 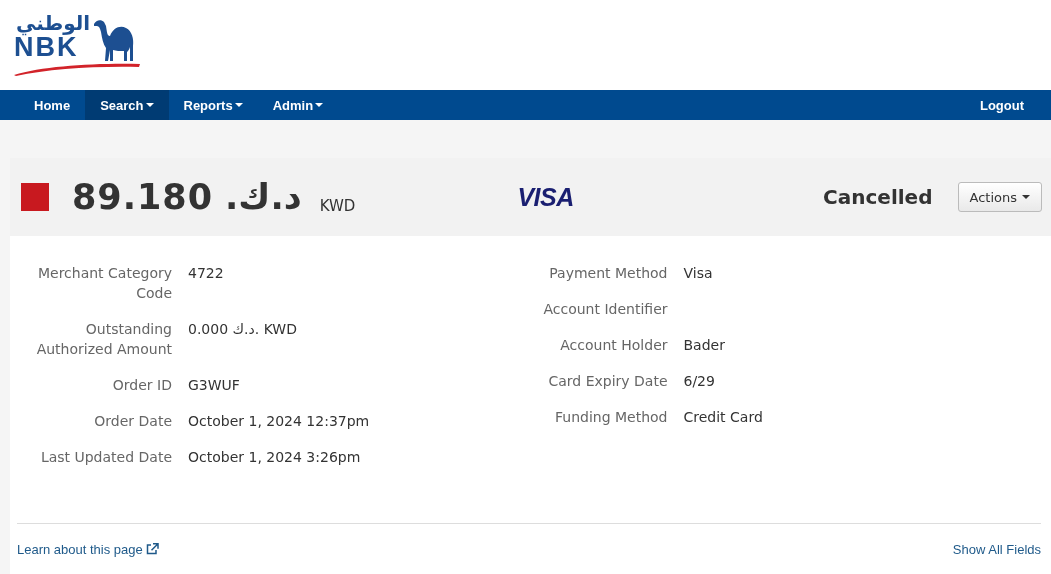 What do you see at coordinates (298, 105) in the screenshot?
I see `nav-menu-item: Admin` at bounding box center [298, 105].